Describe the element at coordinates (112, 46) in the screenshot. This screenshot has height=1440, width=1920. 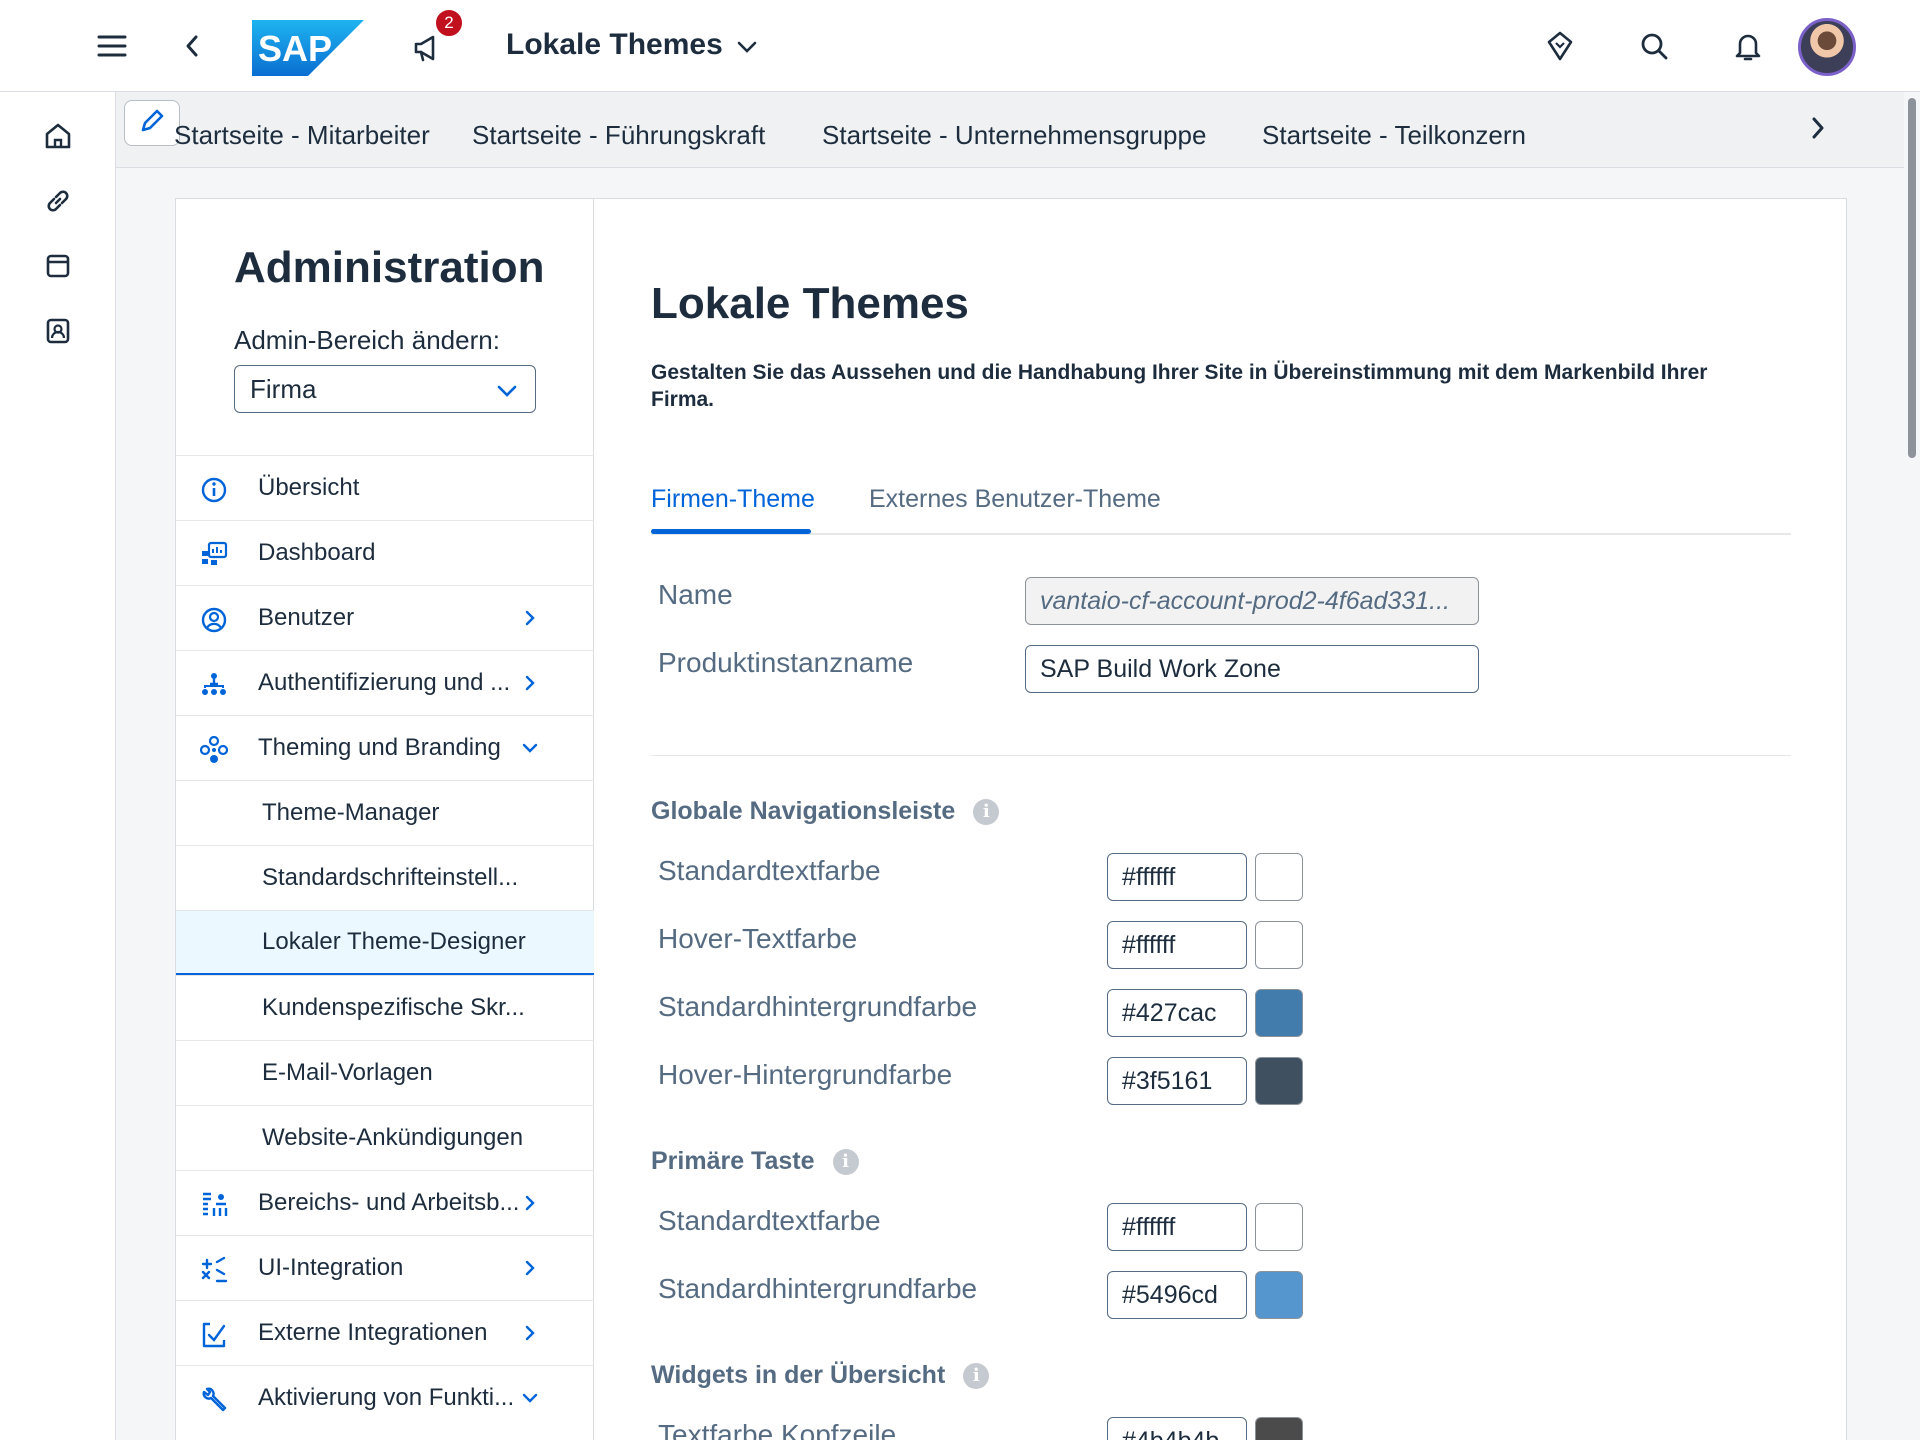
I see `menu-icon` at that location.